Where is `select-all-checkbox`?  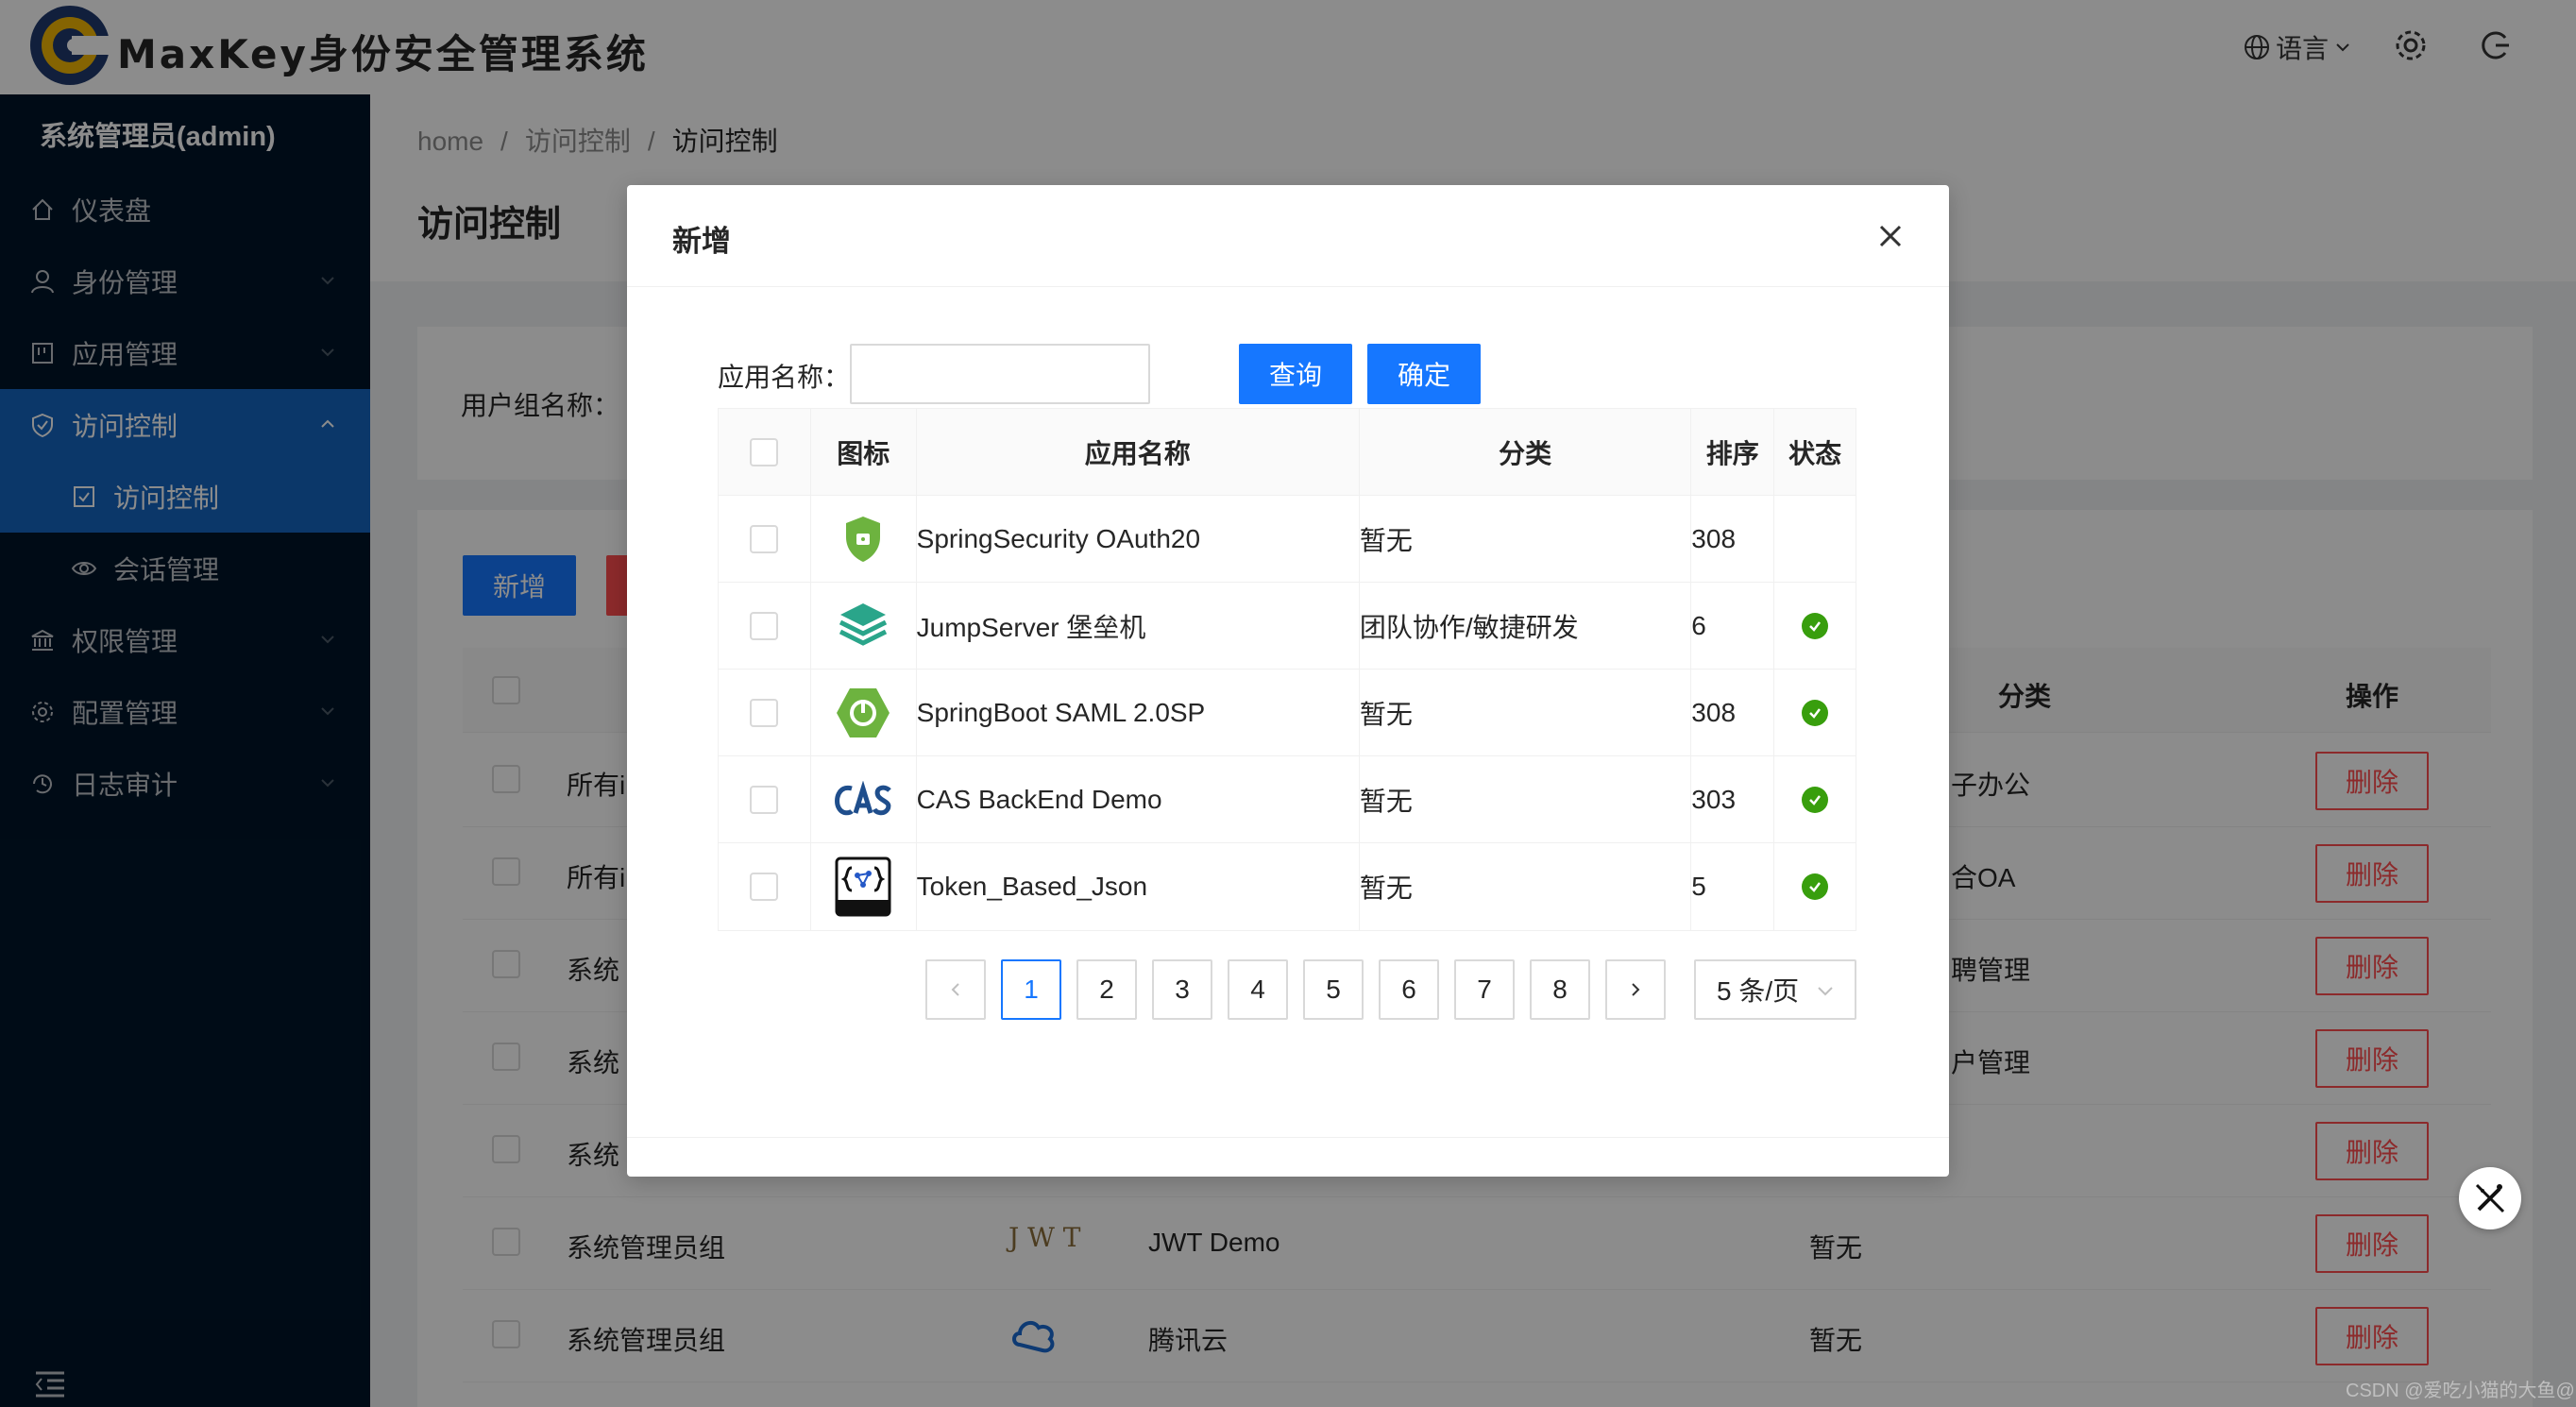 select-all-checkbox is located at coordinates (764, 451).